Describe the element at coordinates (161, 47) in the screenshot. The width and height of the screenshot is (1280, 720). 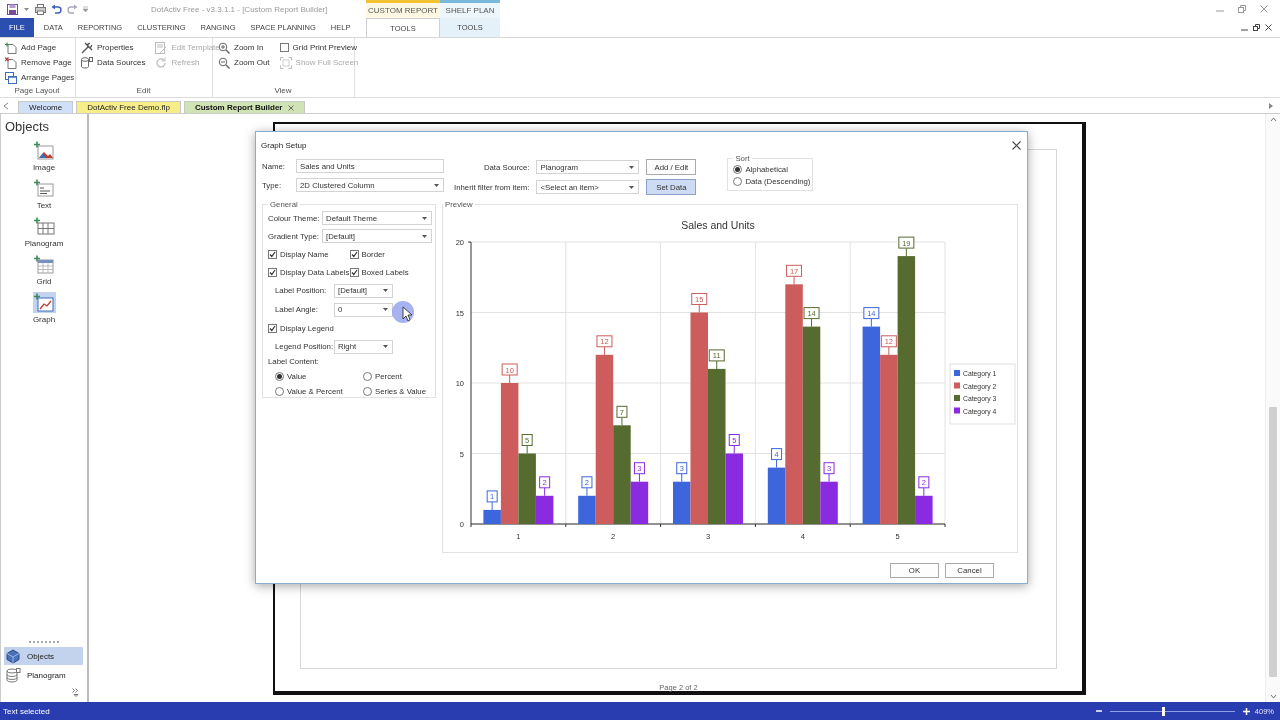
I see `template-icon` at that location.